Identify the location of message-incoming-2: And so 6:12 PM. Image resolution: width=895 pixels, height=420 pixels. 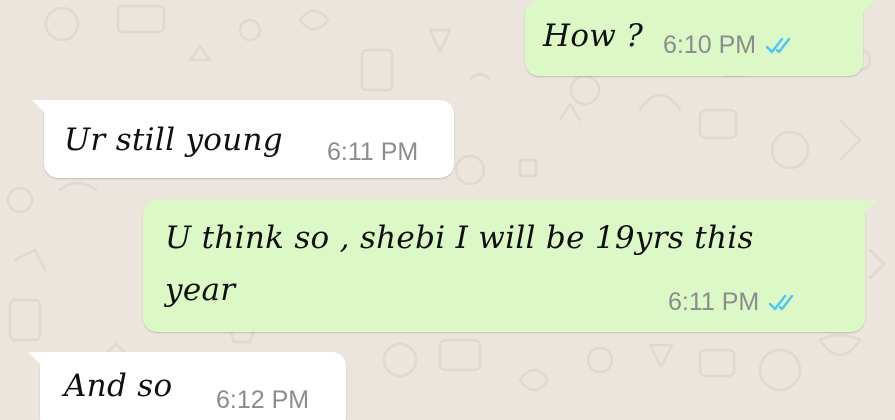
(187, 386).